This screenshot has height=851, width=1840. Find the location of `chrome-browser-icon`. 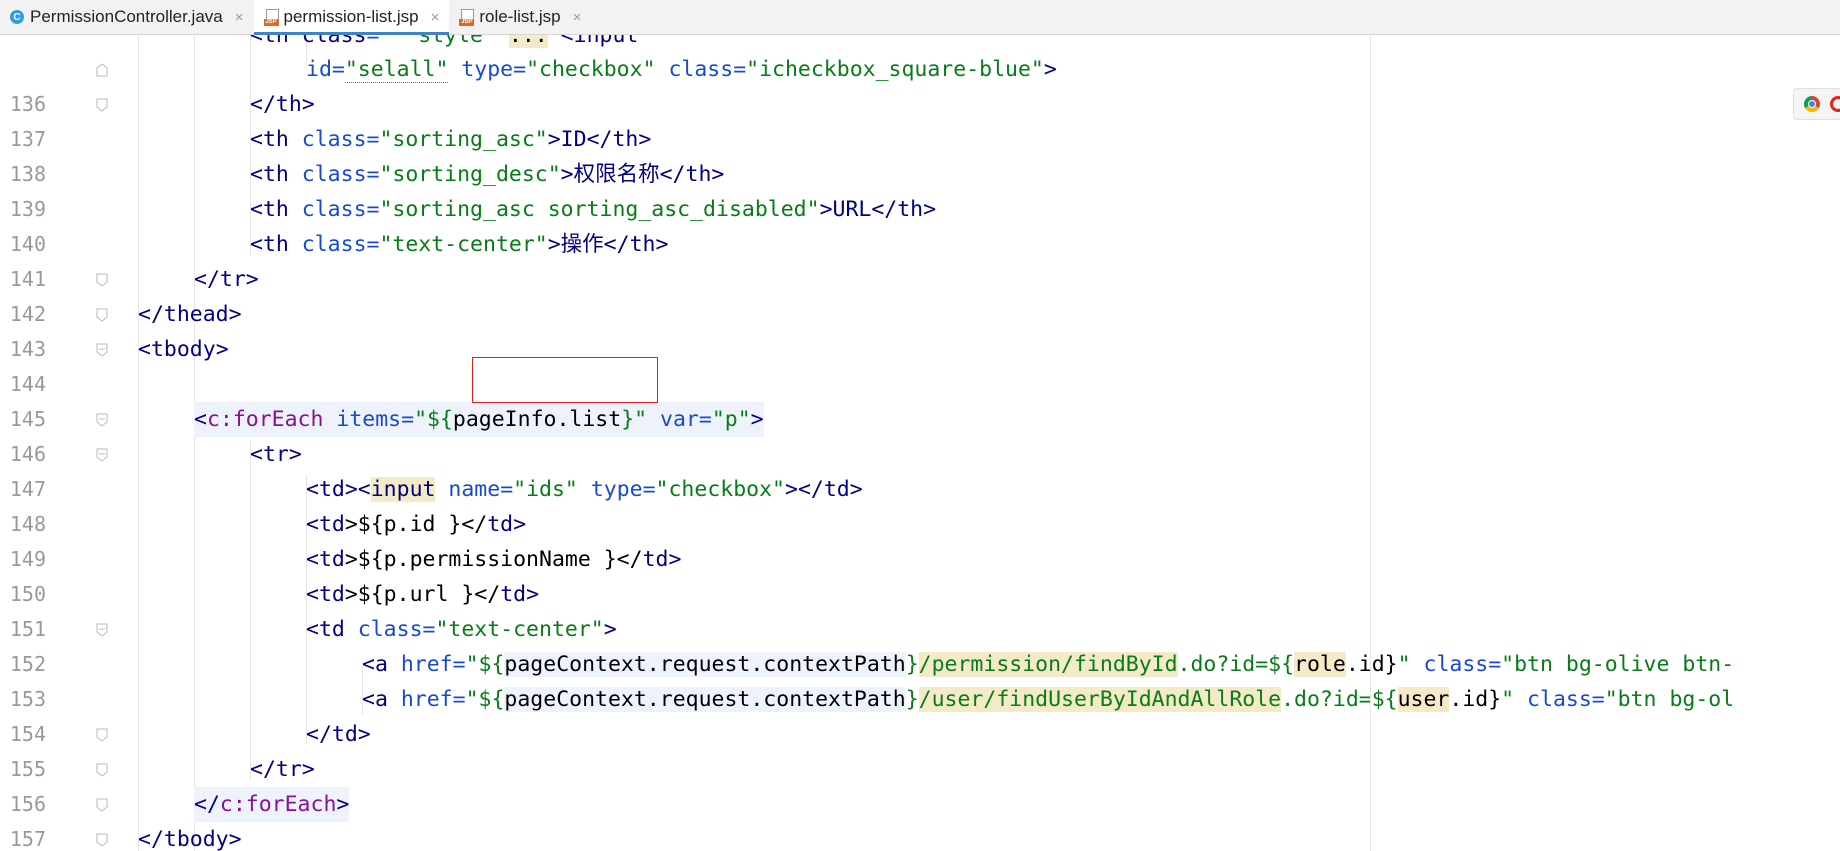

chrome-browser-icon is located at coordinates (1812, 104).